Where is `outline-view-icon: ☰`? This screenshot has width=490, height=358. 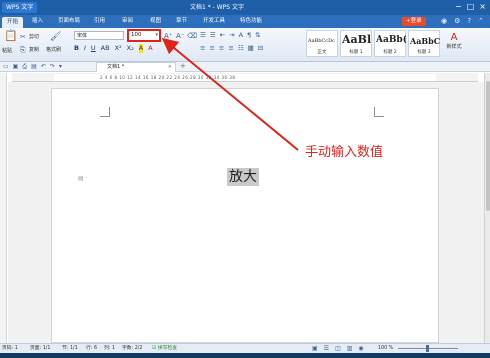 outline-view-icon: ☰ is located at coordinates (326, 348).